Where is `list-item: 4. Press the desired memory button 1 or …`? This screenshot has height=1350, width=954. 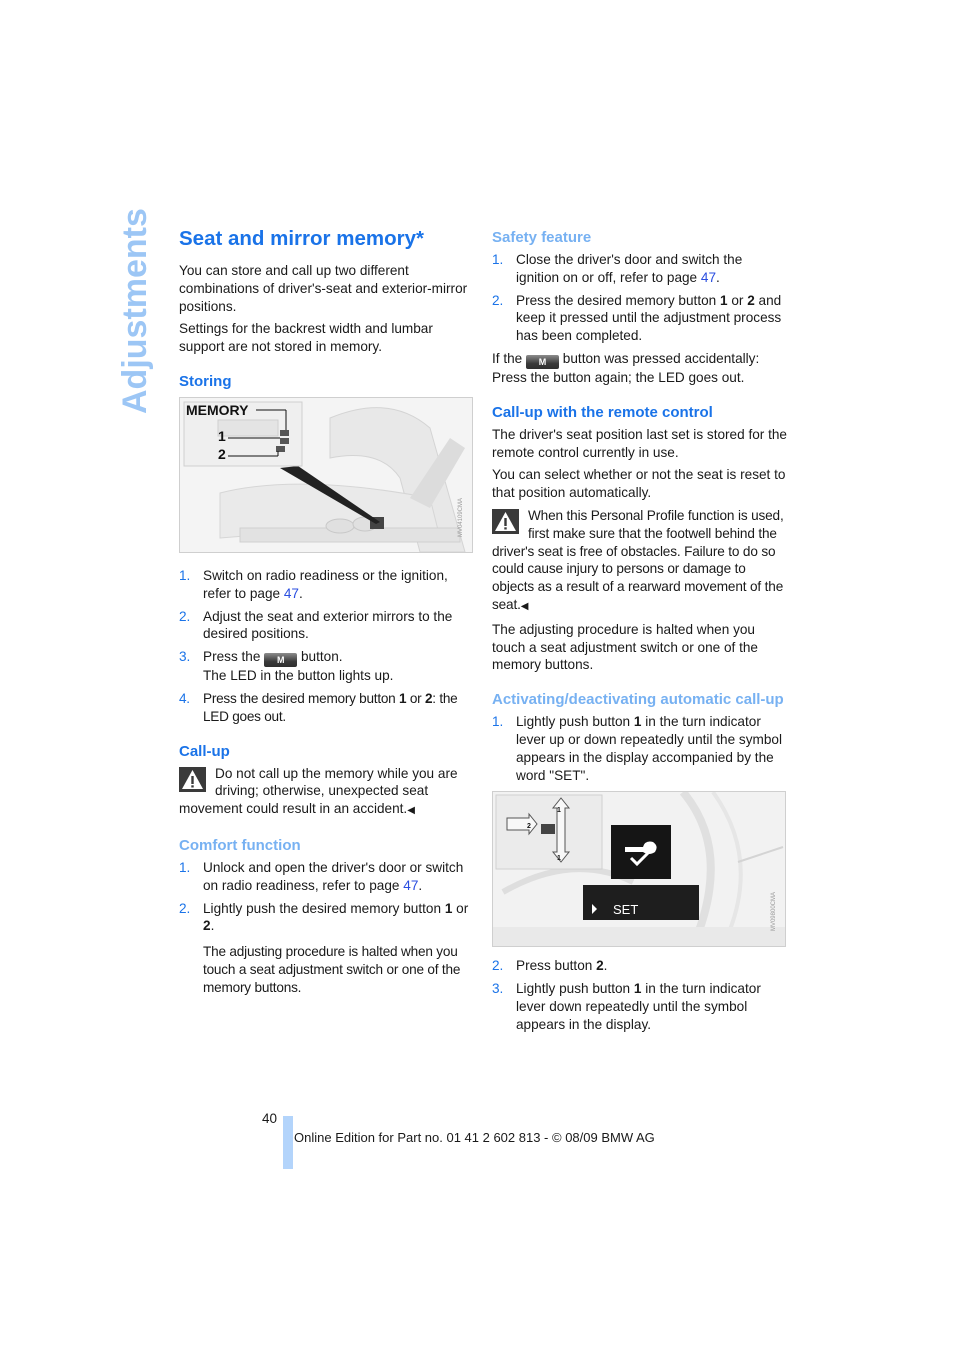
list-item: 4. Press the desired memory button 1 or … is located at coordinates (326, 708).